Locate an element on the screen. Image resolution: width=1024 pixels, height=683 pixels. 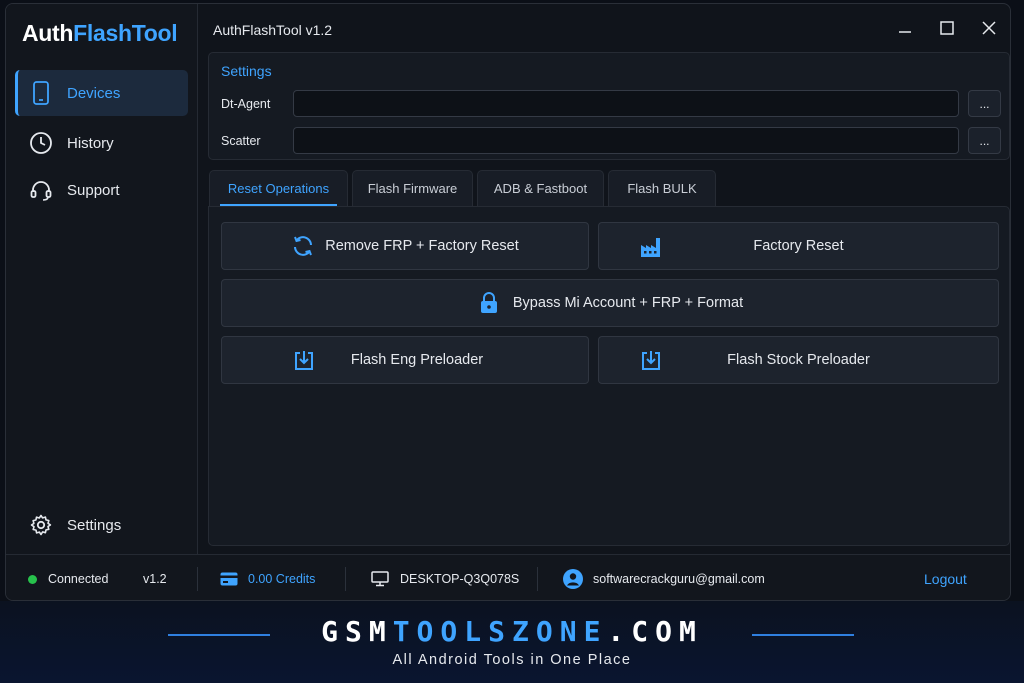
phone-icon is located at coordinates (41, 93).